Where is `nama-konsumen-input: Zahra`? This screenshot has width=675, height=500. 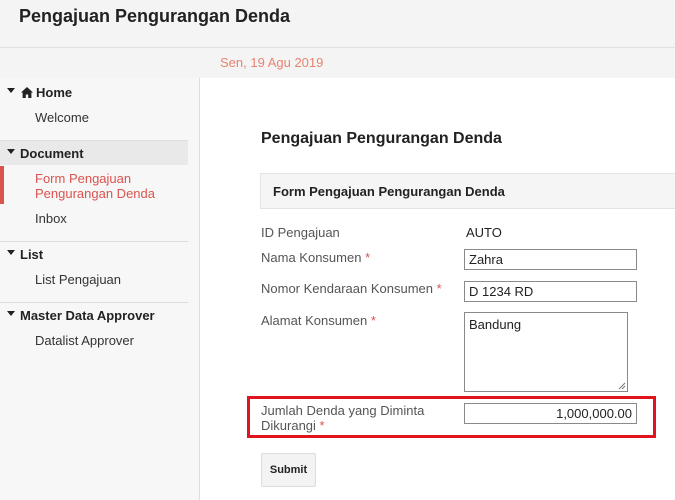
nama-konsumen-input: Zahra is located at coordinates (550, 259).